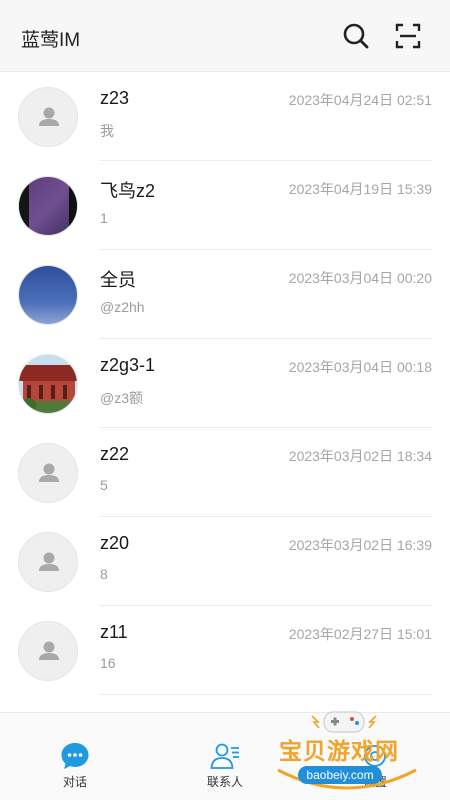 The width and height of the screenshot is (450, 800). I want to click on conversation-preview: 16, so click(108, 663).